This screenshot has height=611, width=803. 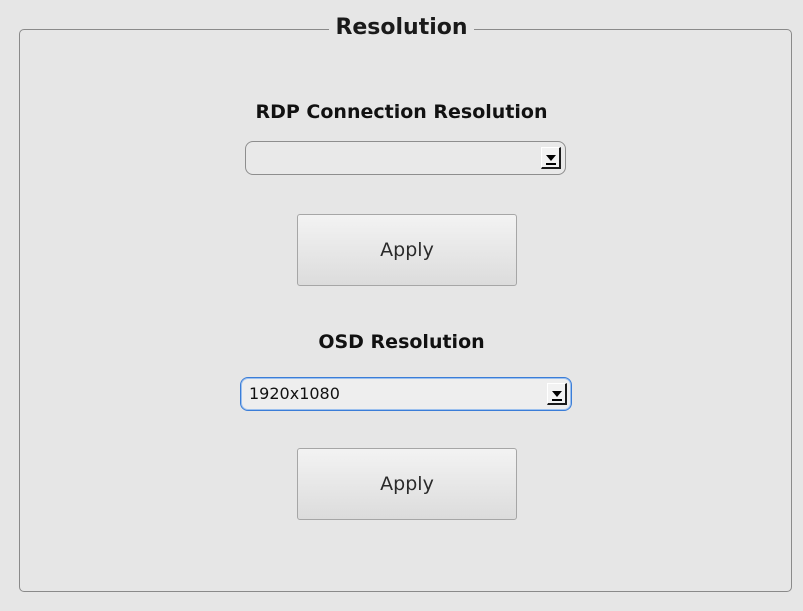 What do you see at coordinates (401, 342) in the screenshot?
I see `osd-resolution-label: OSD Resolution` at bounding box center [401, 342].